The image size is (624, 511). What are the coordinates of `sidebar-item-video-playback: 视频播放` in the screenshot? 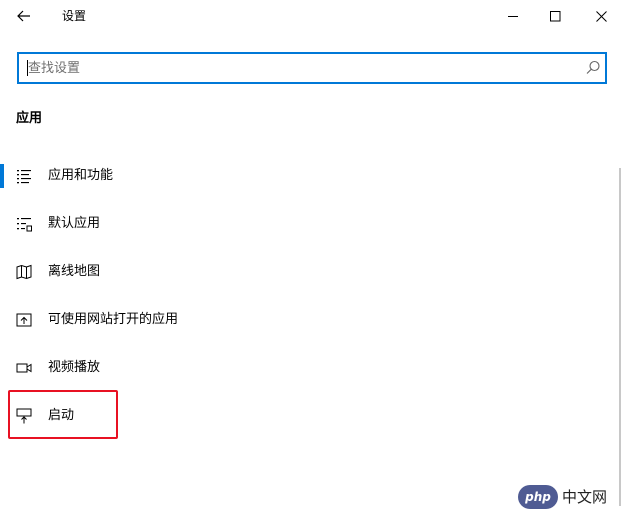 It's located at (307, 368).